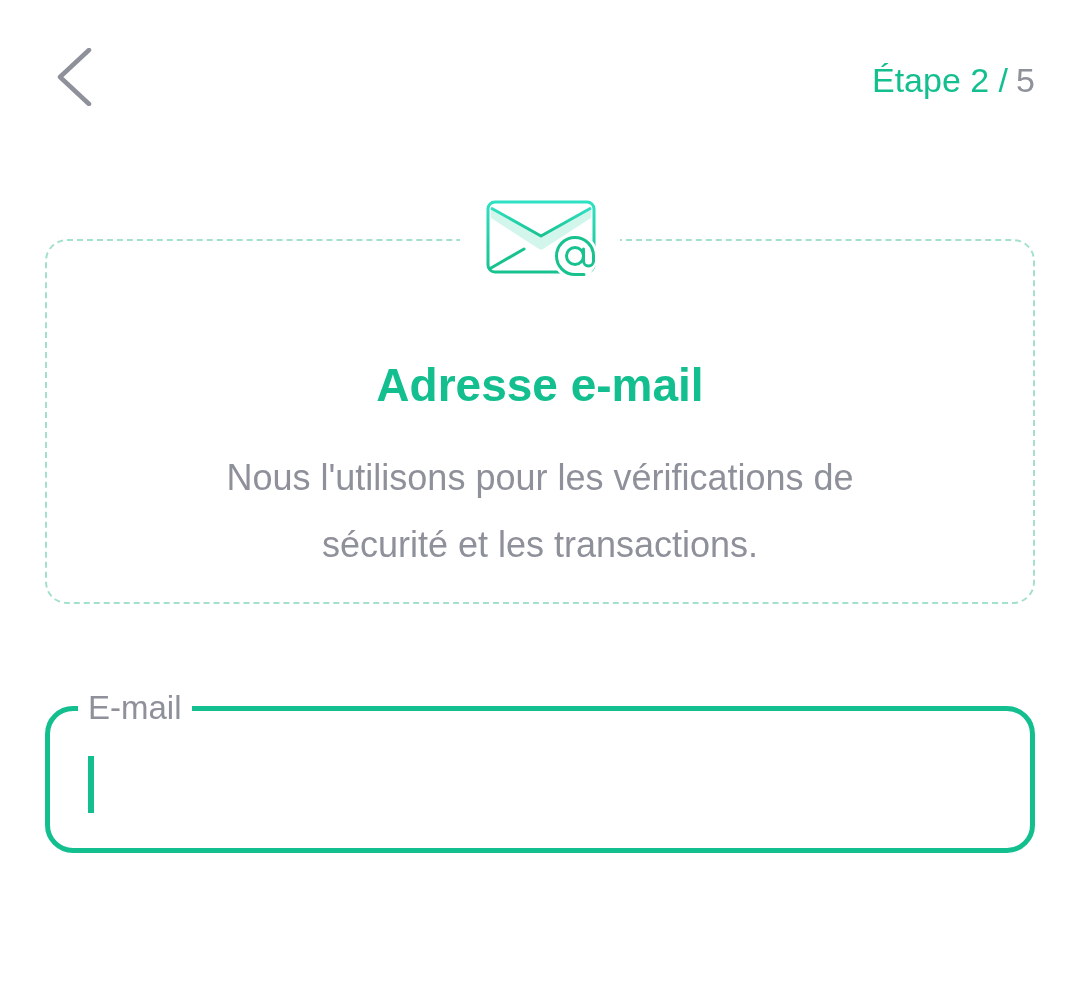 This screenshot has width=1080, height=983. What do you see at coordinates (940, 80) in the screenshot?
I see `step-counter: Étape 2 /` at bounding box center [940, 80].